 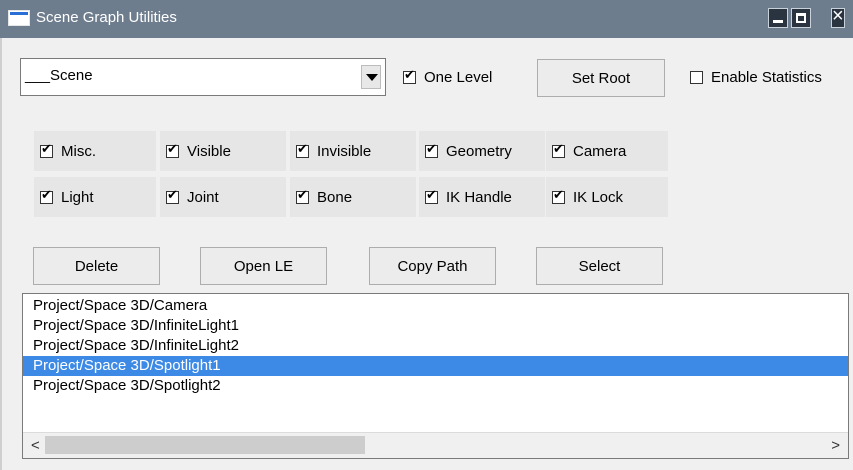 I want to click on filter-visible-label: Visible, so click(x=209, y=151).